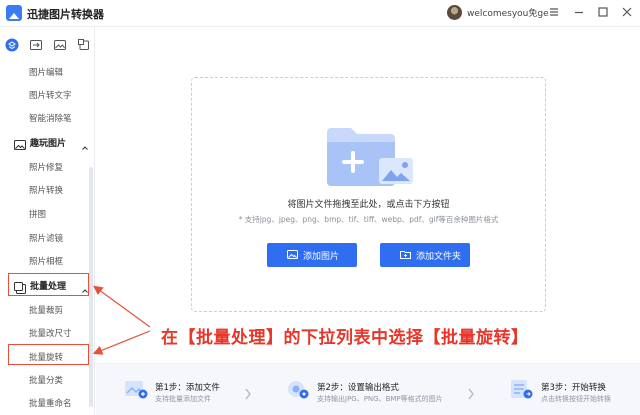 The width and height of the screenshot is (640, 415). I want to click on user-avatar, so click(454, 12).